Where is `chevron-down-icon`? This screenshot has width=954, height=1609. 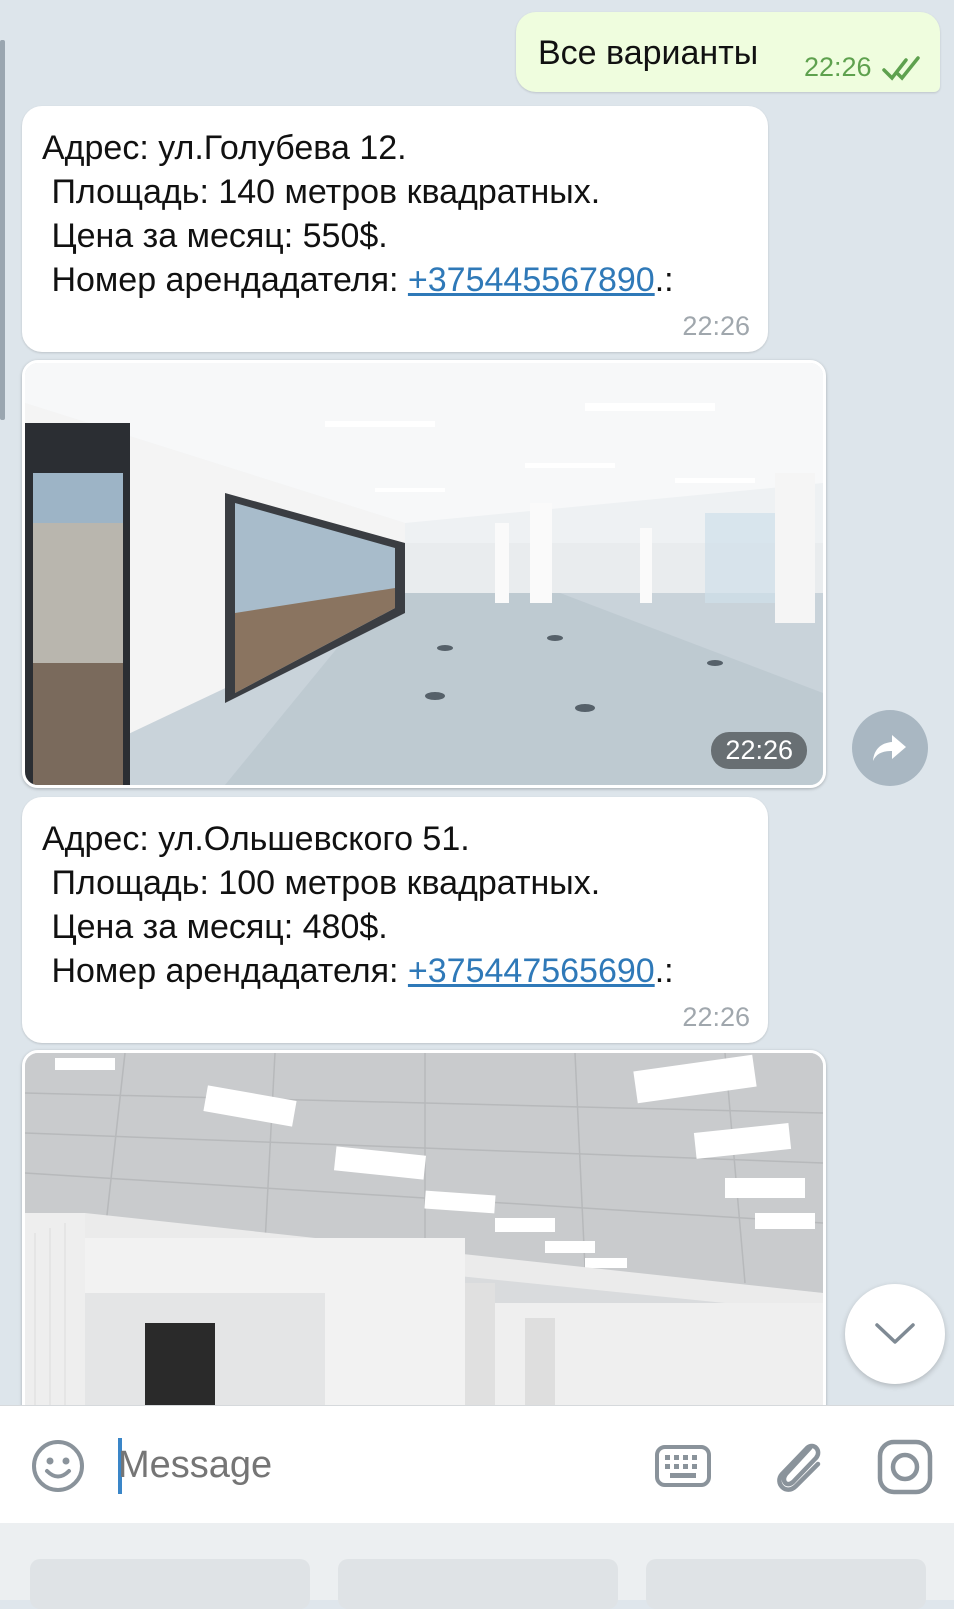 chevron-down-icon is located at coordinates (895, 1333).